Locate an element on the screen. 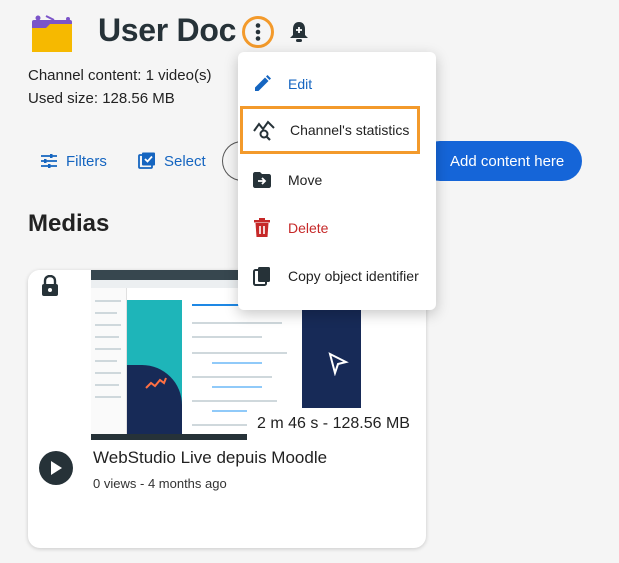  menu-item-delete: Delete is located at coordinates (337, 228).